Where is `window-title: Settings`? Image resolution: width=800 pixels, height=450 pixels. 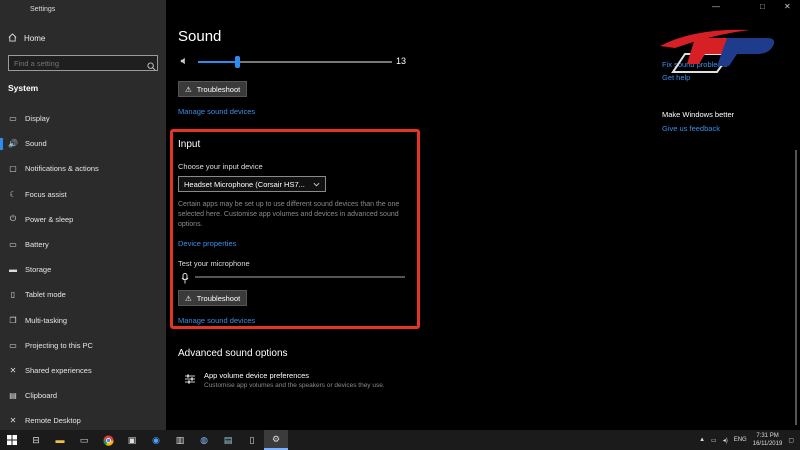 window-title: Settings is located at coordinates (43, 9).